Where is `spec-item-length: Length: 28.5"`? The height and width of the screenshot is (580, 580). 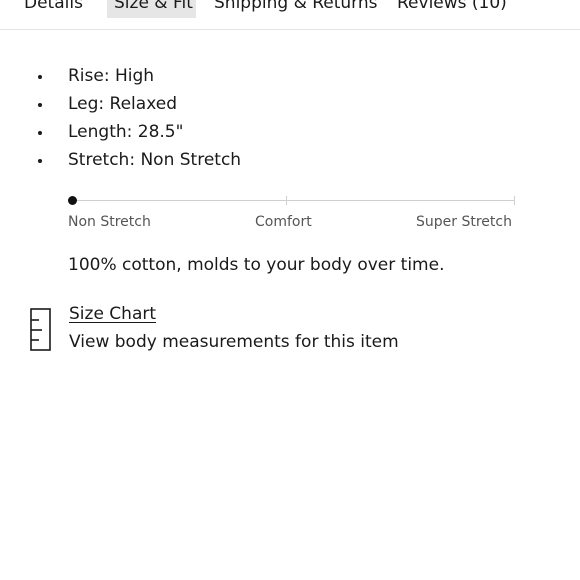
spec-item-length: Length: 28.5" is located at coordinates (290, 132).